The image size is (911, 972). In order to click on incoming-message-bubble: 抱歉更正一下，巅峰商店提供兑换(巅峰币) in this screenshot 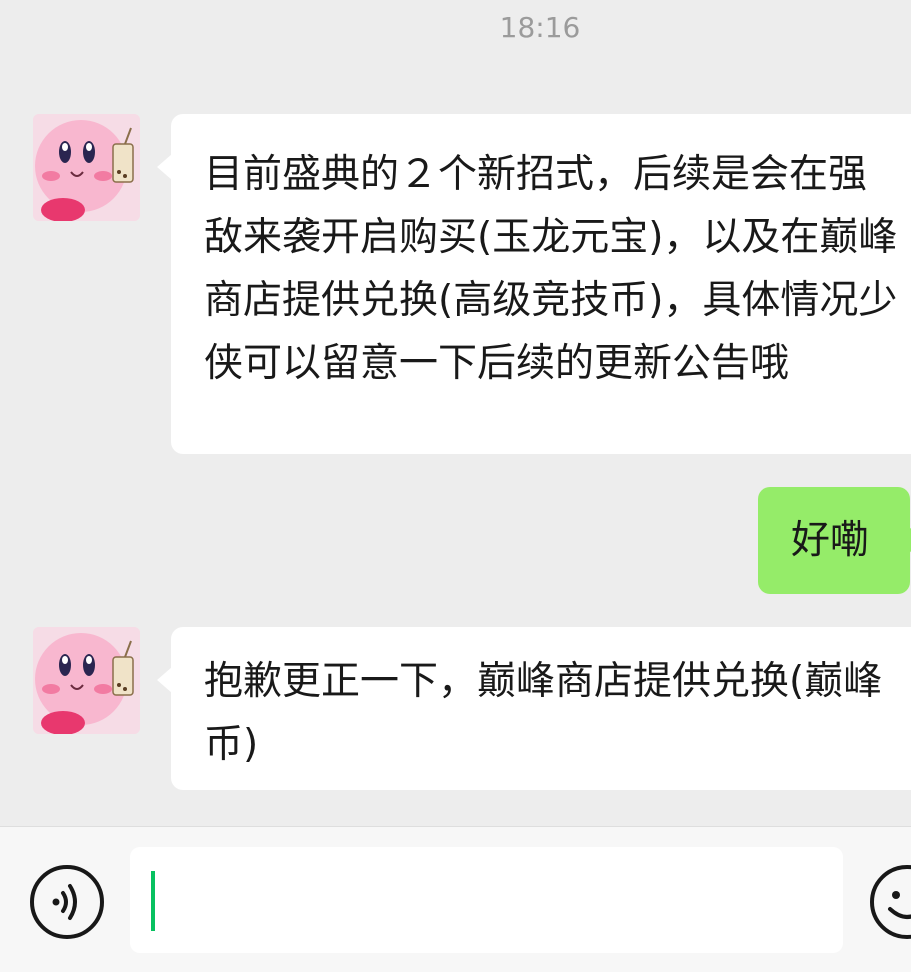, I will do `click(534, 708)`.